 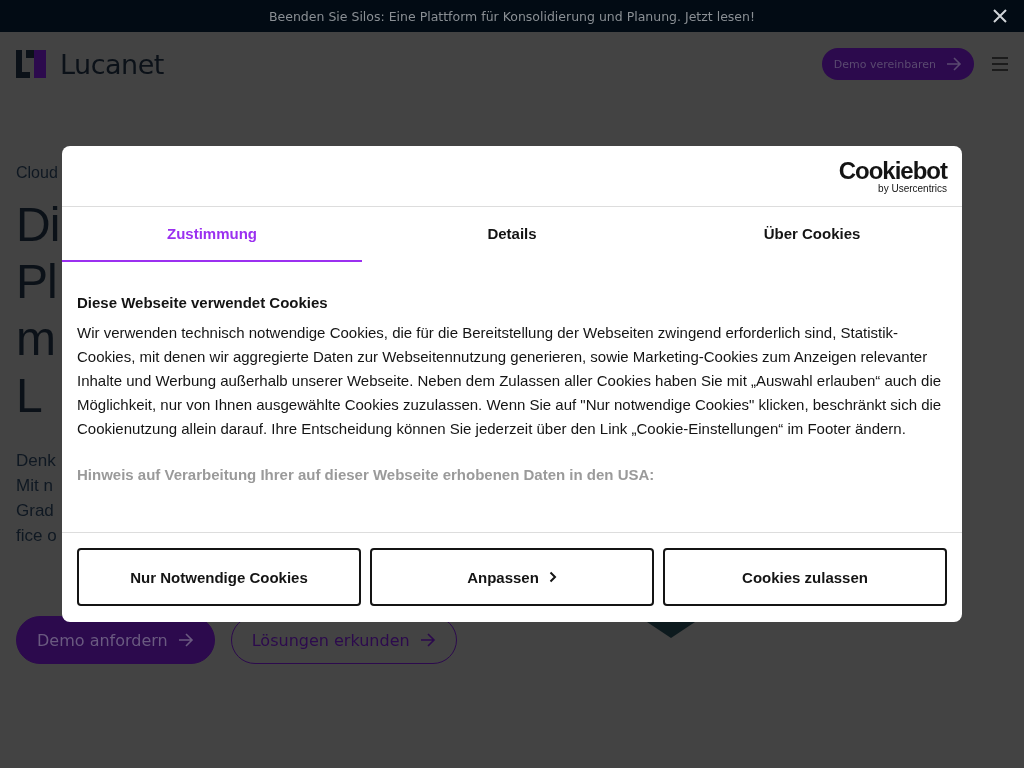 I want to click on close-button, so click(x=1000, y=16).